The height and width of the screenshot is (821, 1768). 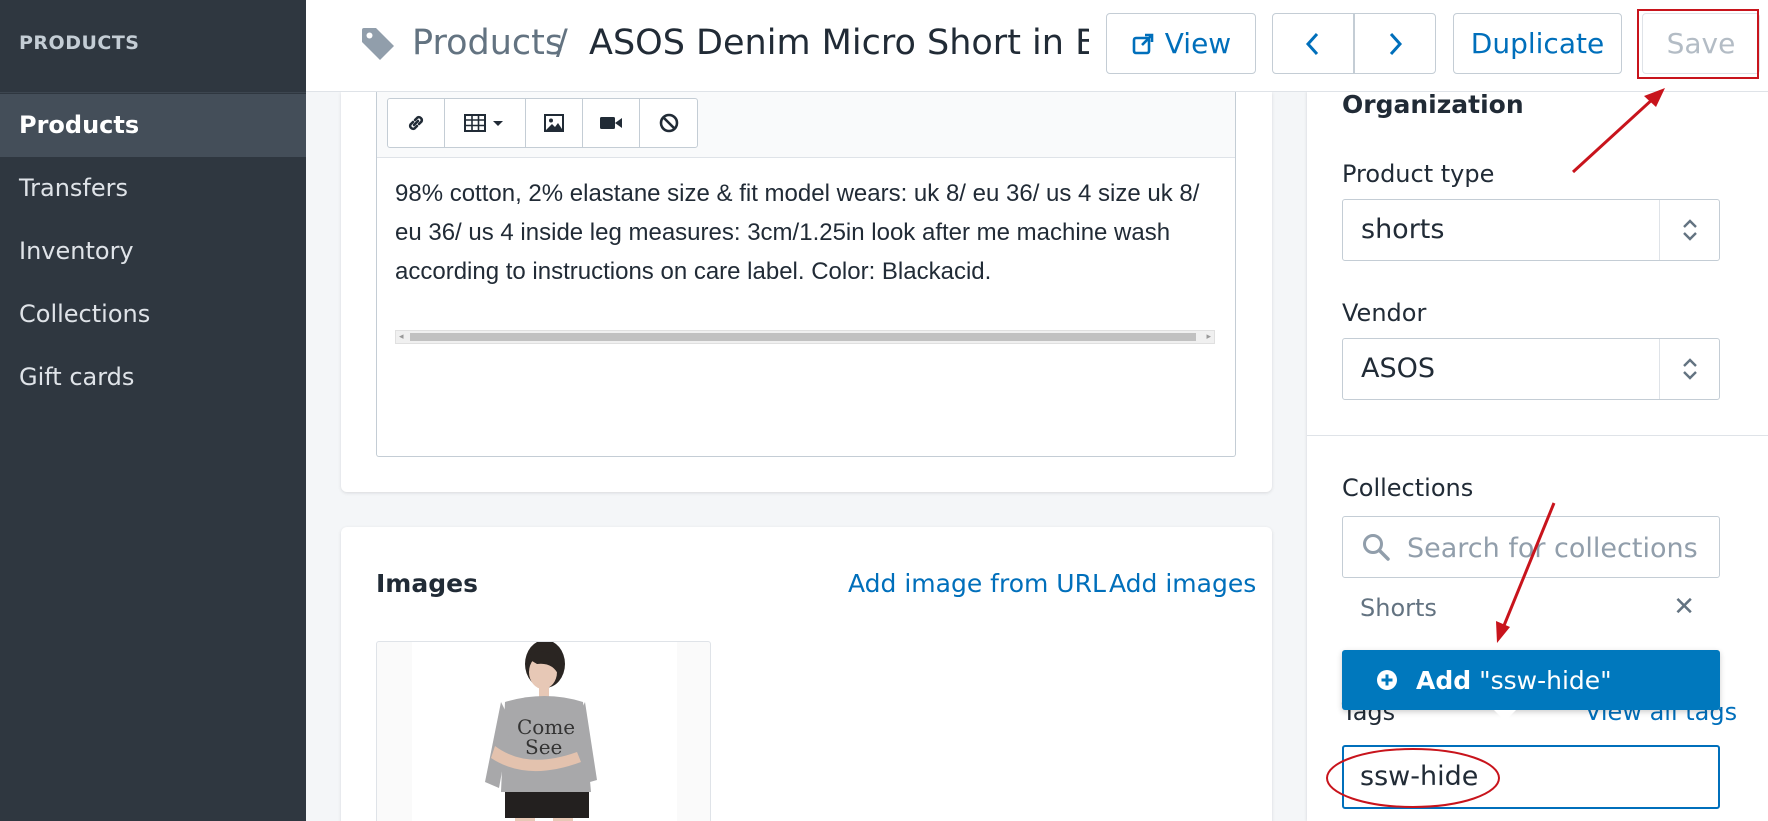 What do you see at coordinates (153, 377) in the screenshot?
I see `sidebar-item-gift-cards: Gift cards` at bounding box center [153, 377].